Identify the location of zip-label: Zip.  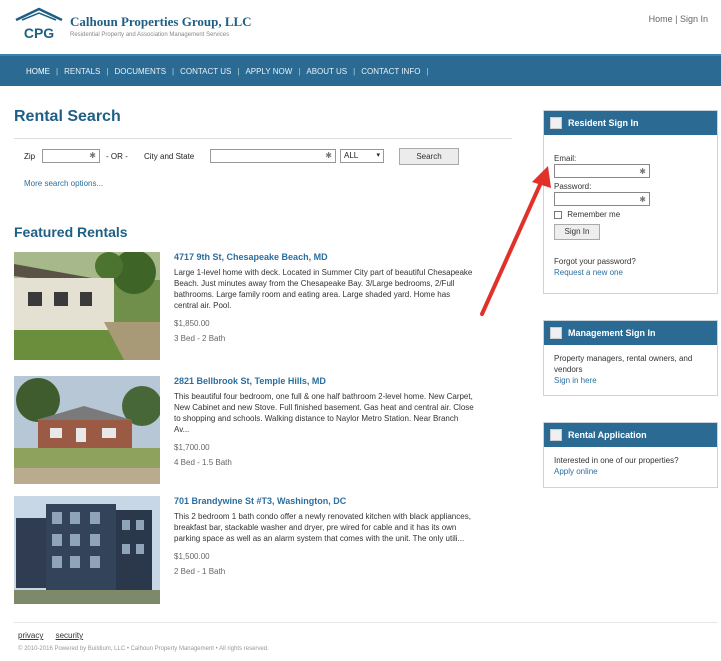
(30, 156).